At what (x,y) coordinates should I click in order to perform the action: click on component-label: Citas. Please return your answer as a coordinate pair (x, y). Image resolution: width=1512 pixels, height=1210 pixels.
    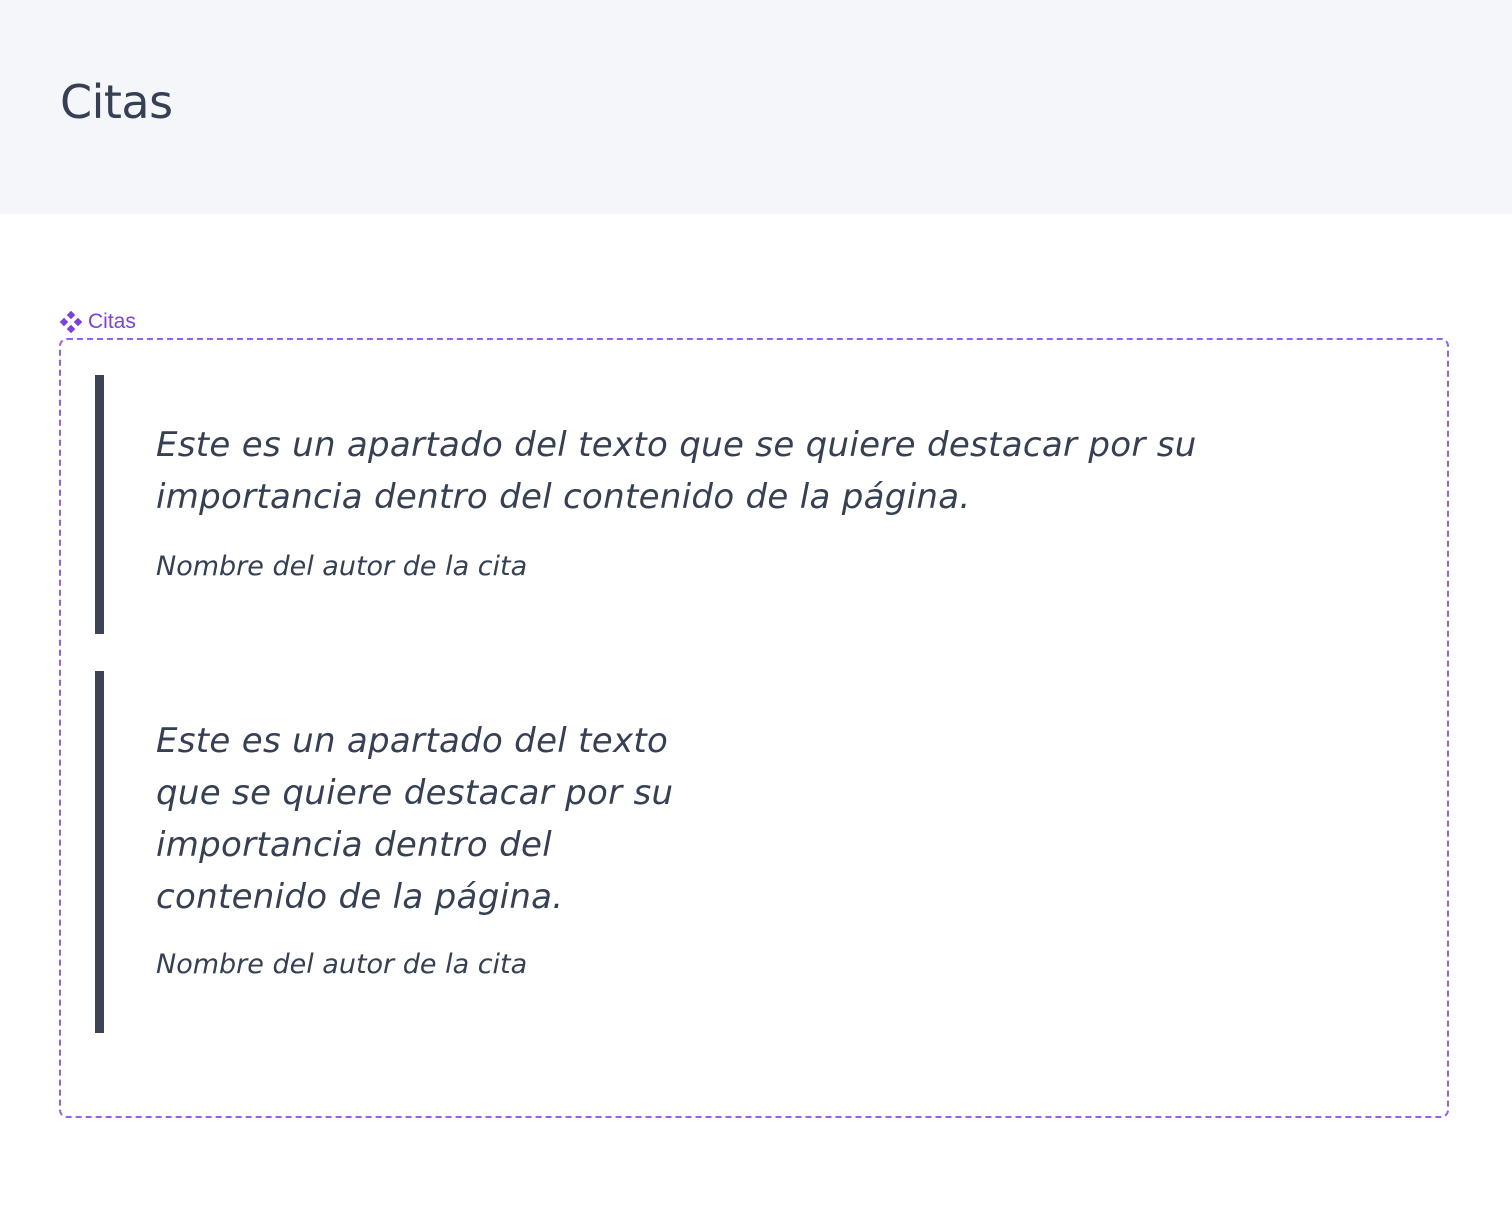
    Looking at the image, I should click on (98, 322).